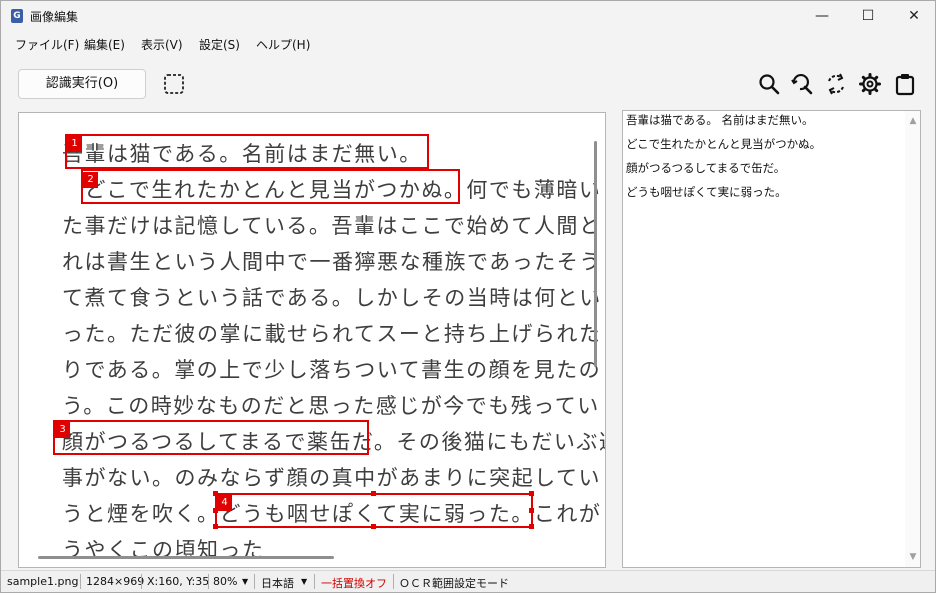 This screenshot has width=936, height=593. I want to click on minimize-button: —, so click(822, 16).